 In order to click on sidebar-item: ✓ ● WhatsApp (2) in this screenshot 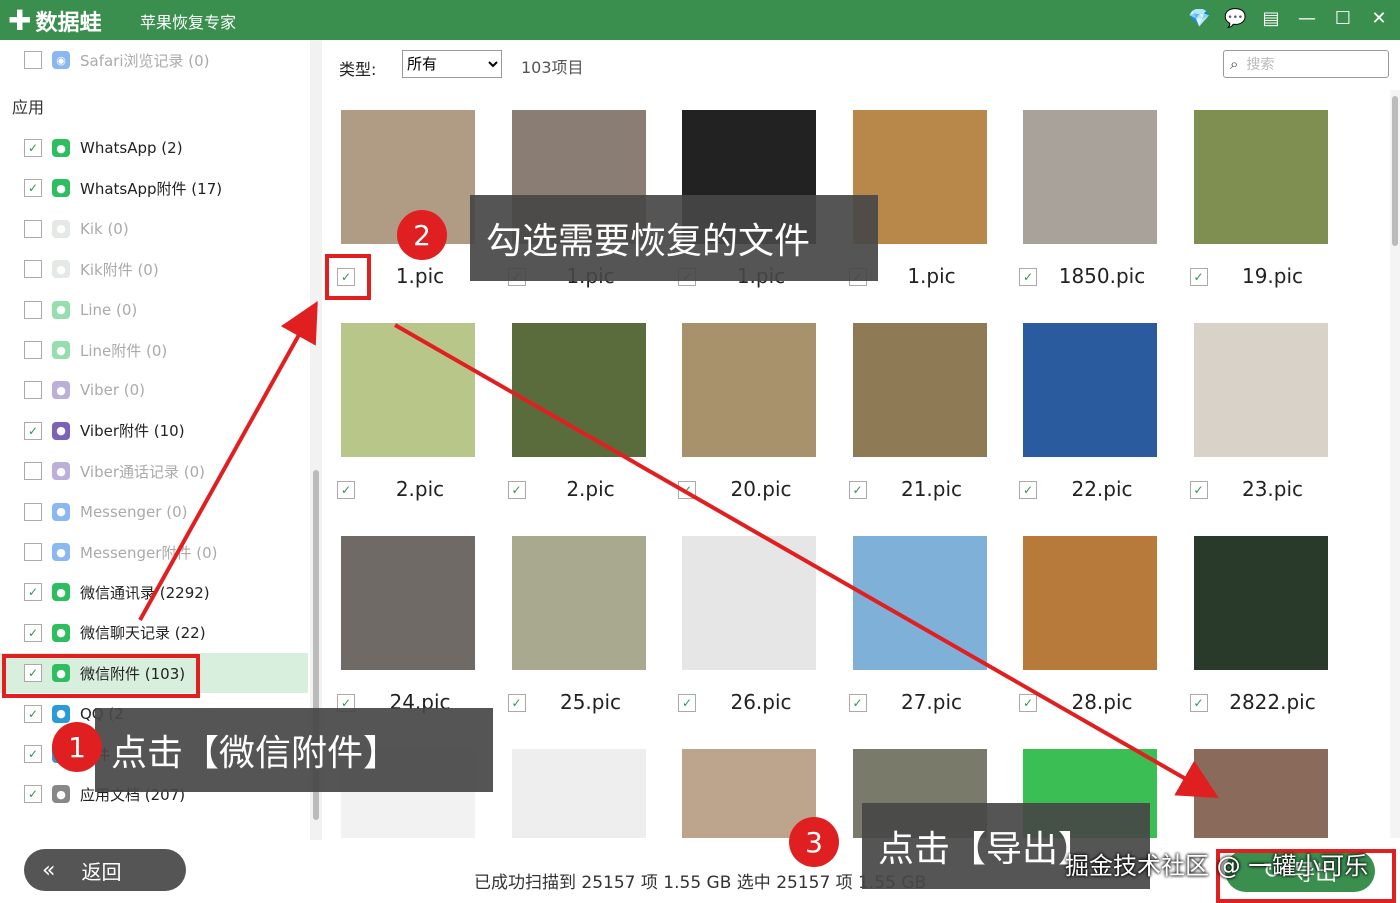, I will do `click(154, 148)`.